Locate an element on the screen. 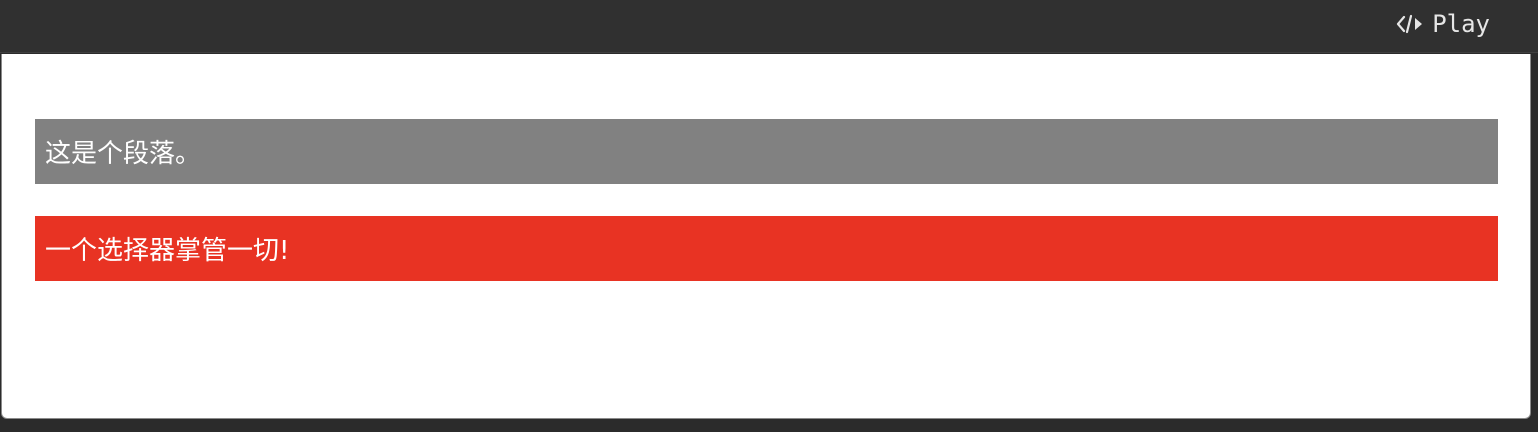  play-button: Play is located at coordinates (1443, 24).